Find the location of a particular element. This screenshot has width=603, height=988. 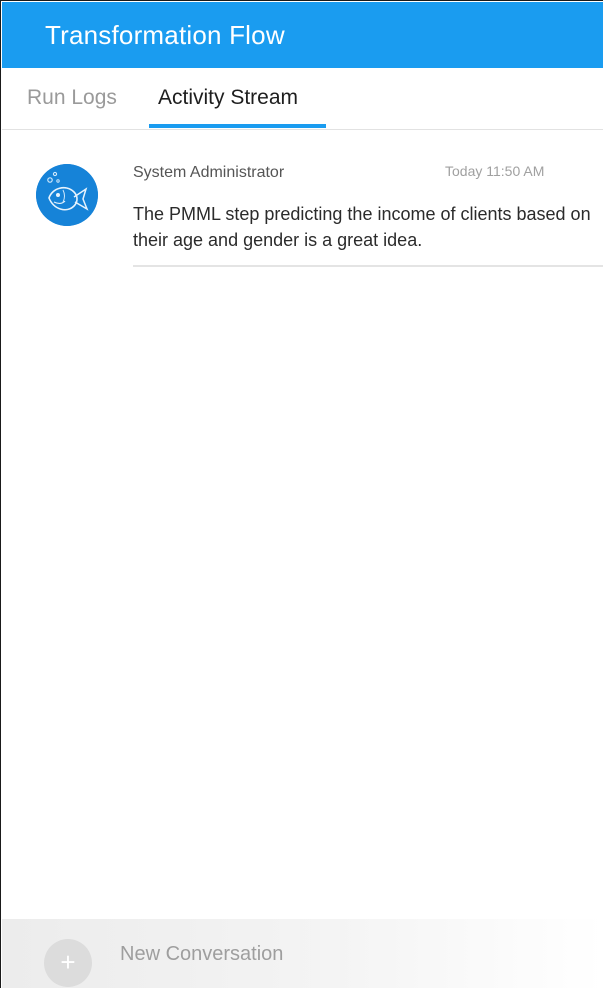

conversation-footer: + New Conversation is located at coordinates (302, 953).